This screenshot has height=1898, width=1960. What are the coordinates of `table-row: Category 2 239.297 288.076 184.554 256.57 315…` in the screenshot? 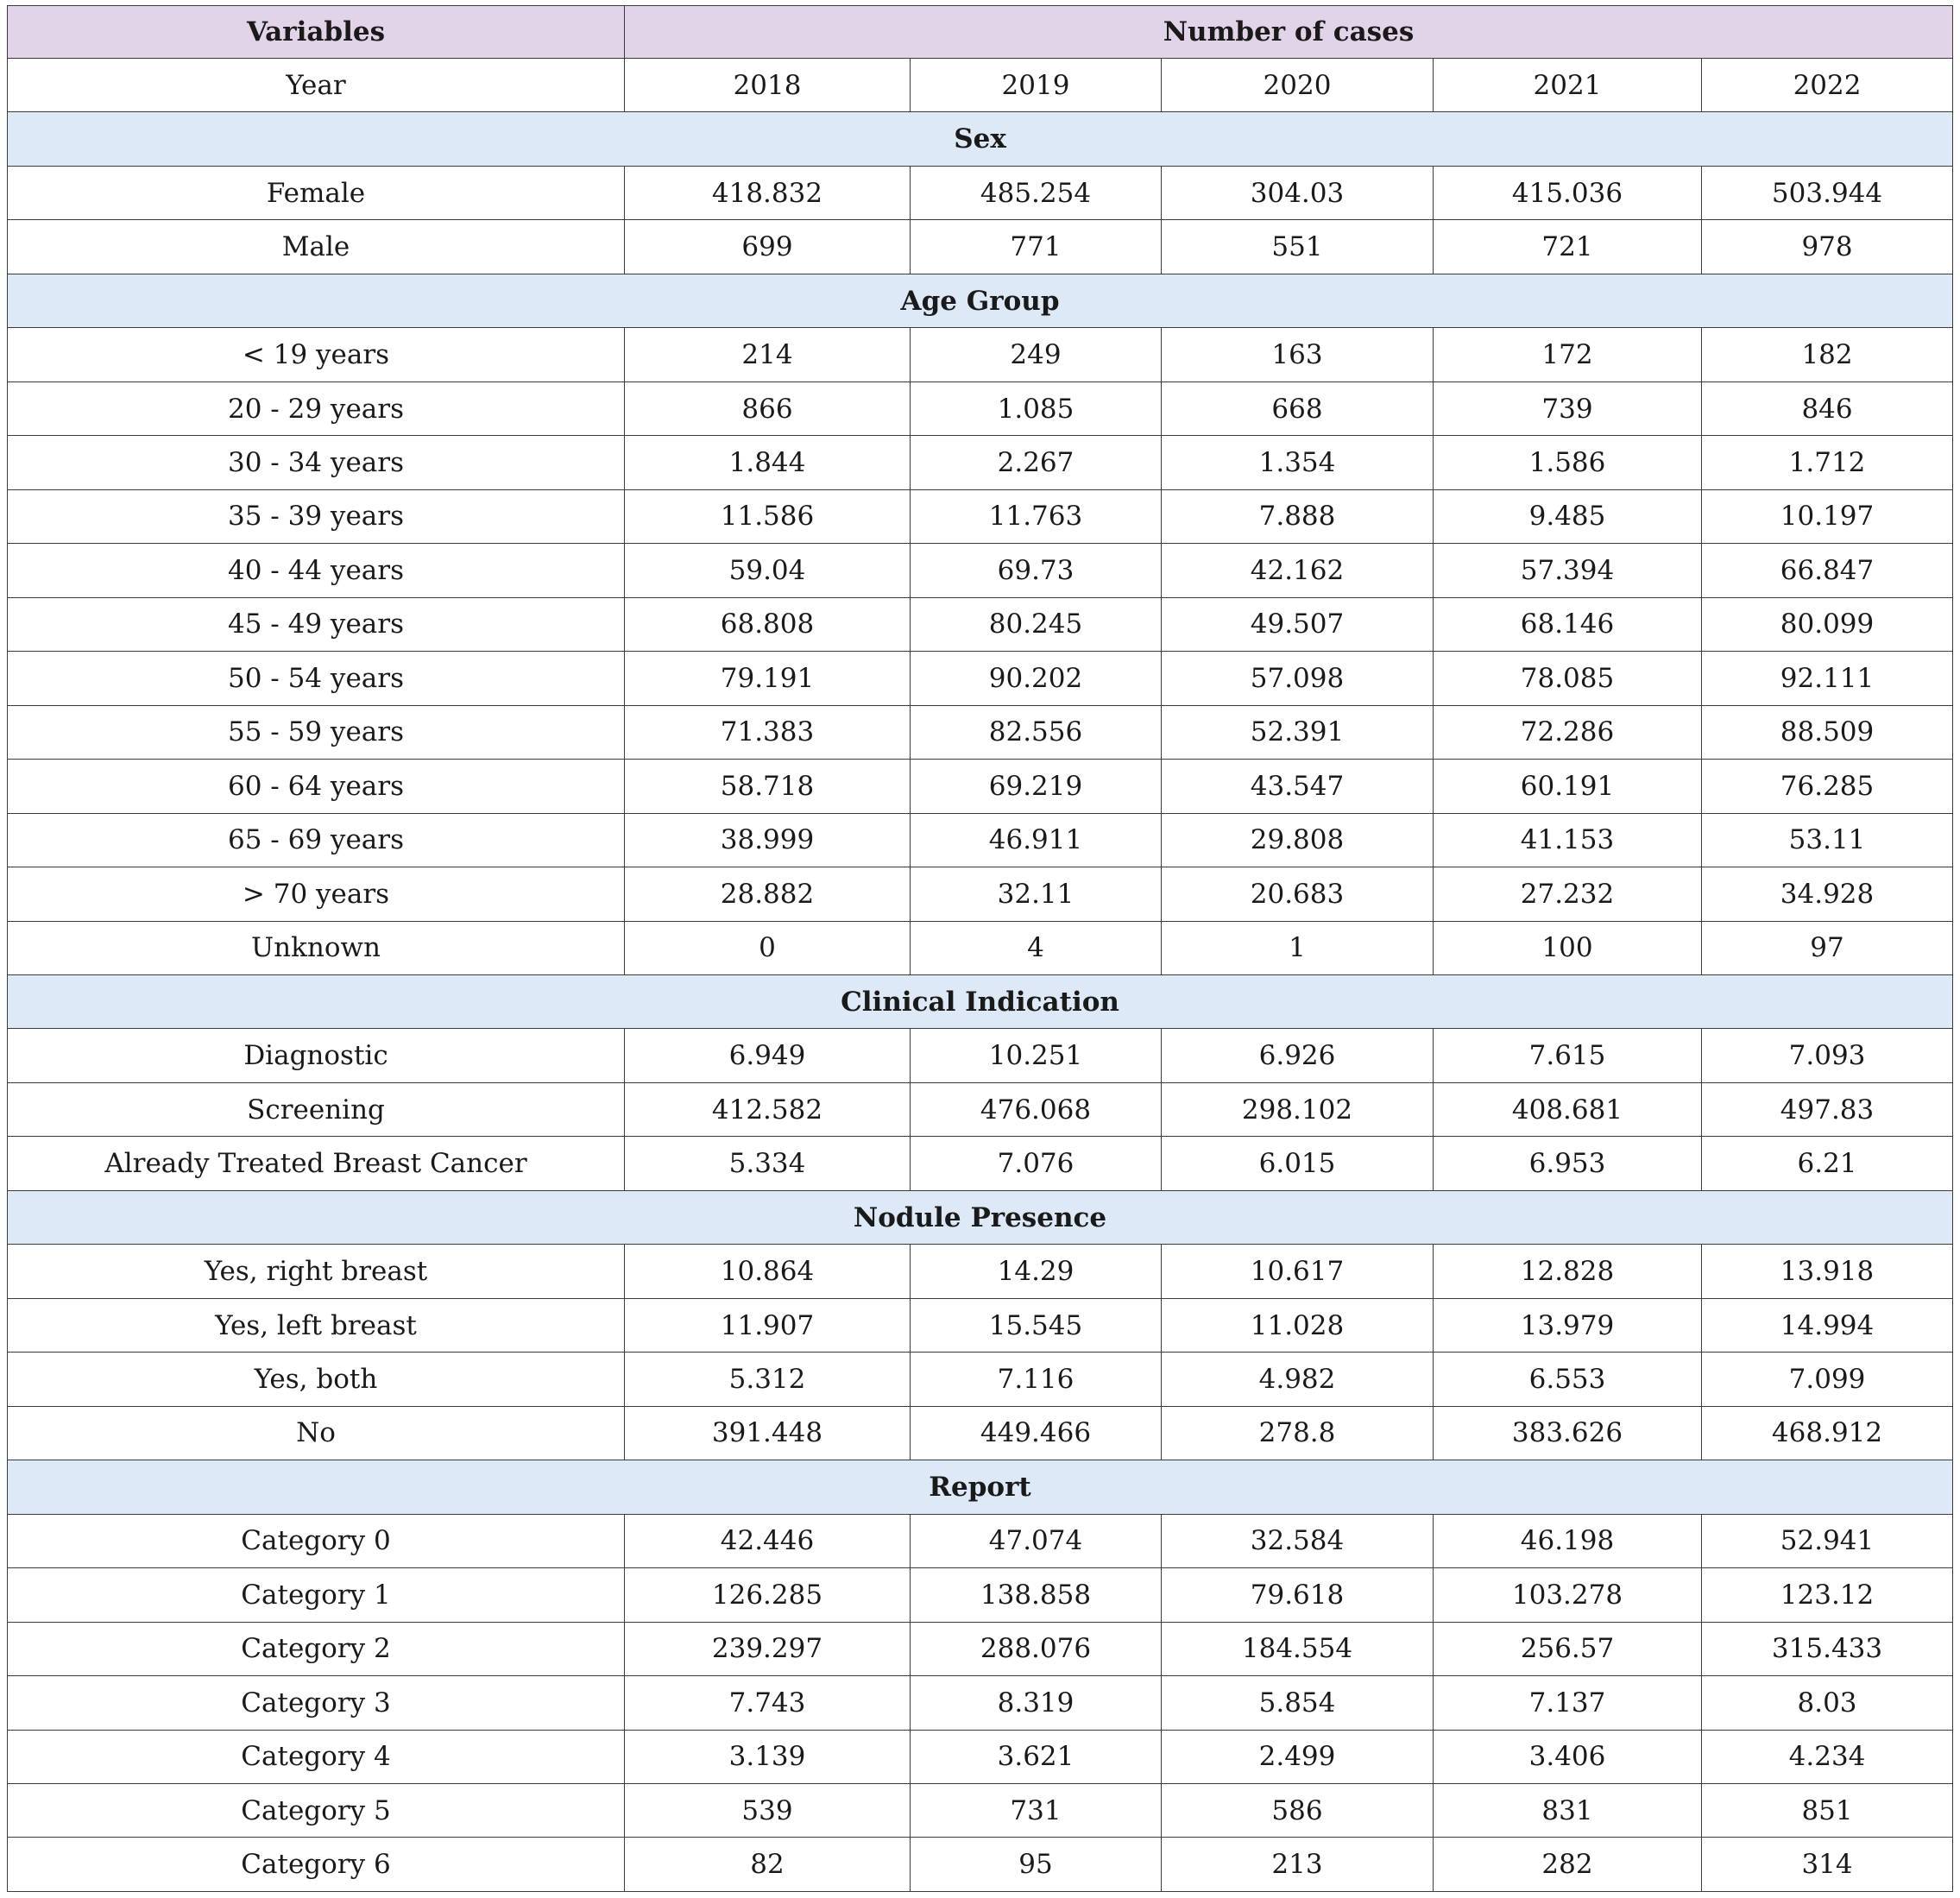 It's located at (981, 1649).